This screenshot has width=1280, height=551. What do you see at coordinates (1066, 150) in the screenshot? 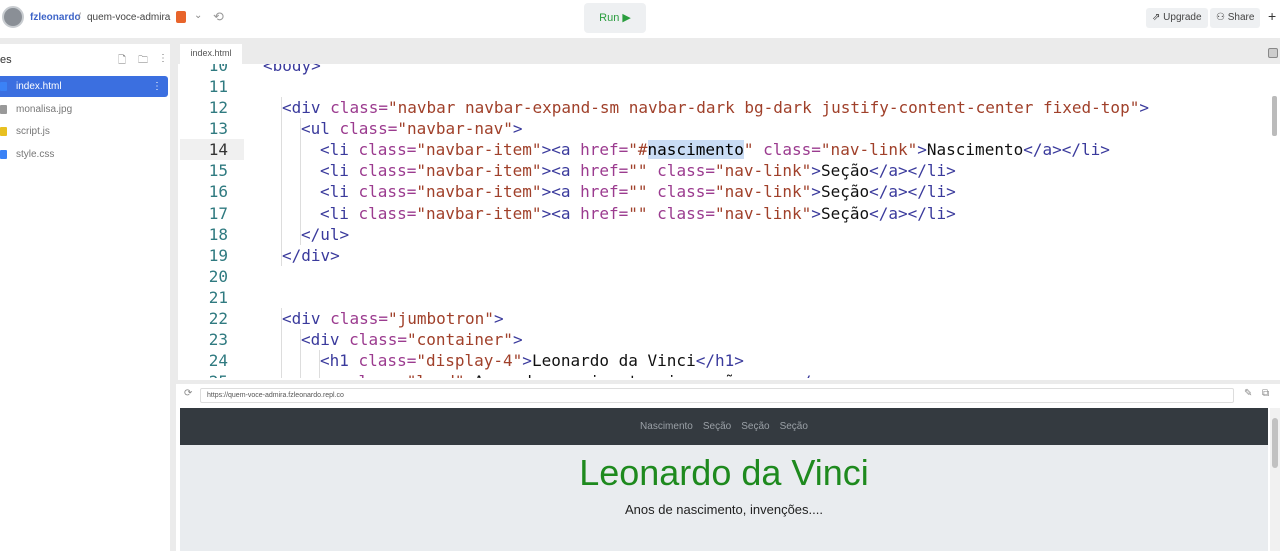
I see `code-token: </a></li>` at bounding box center [1066, 150].